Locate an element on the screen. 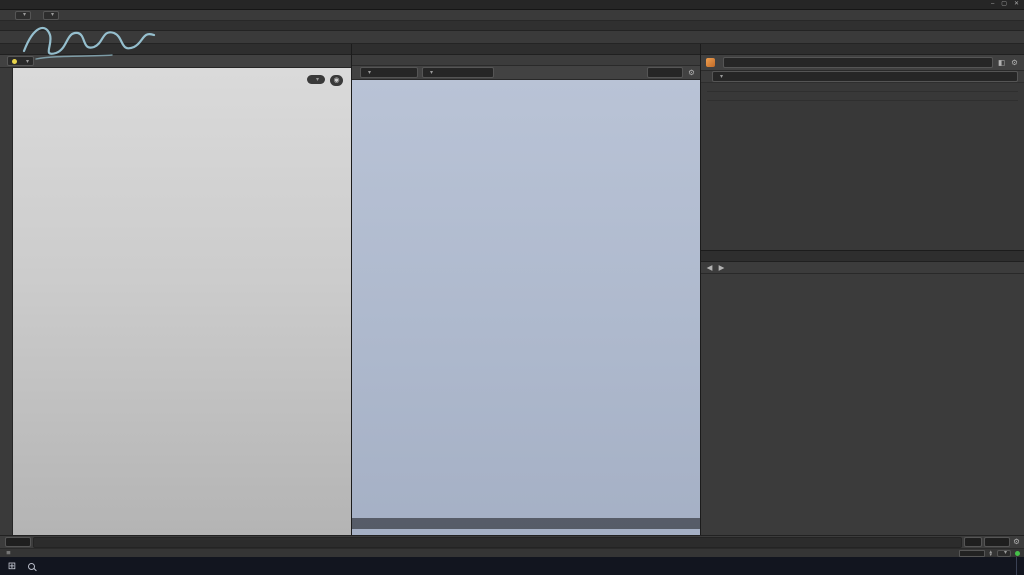 The image size is (1024, 575). show-desktop-button is located at coordinates (1018, 566).